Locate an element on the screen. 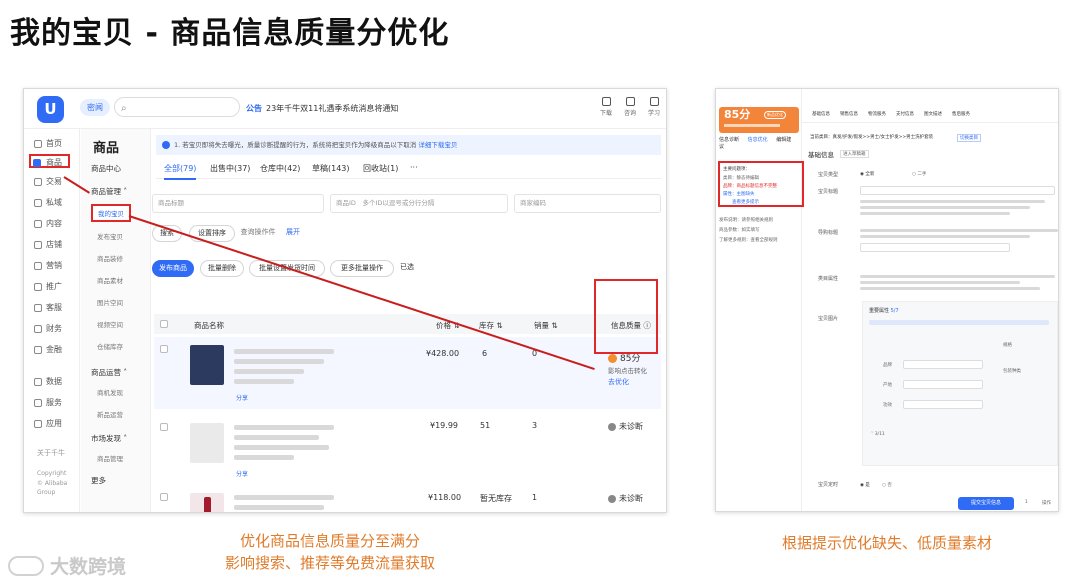 Image resolution: width=1080 pixels, height=584 pixels. issue-item: 类目：静态待编辑 is located at coordinates (741, 178).